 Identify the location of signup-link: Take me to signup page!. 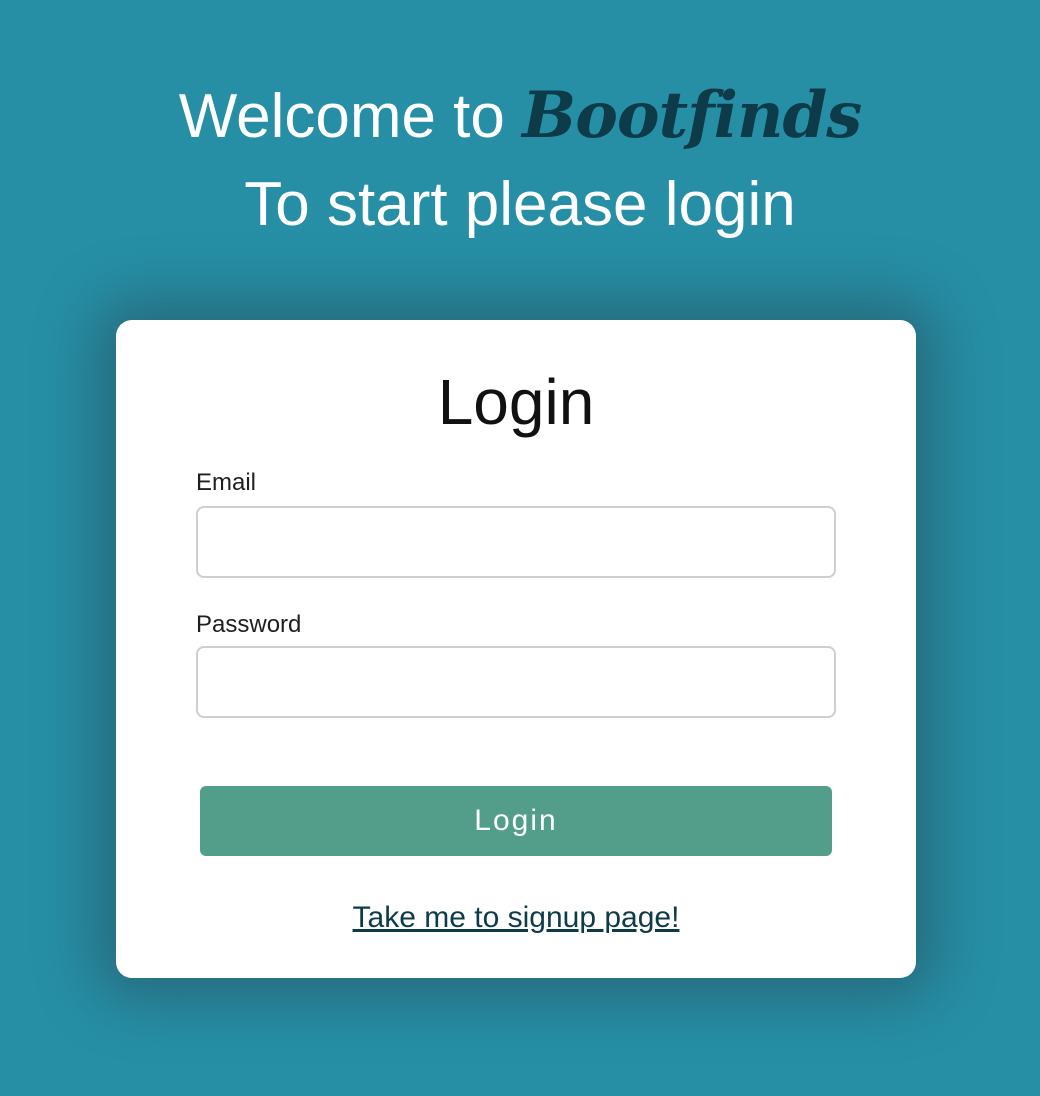
(516, 918).